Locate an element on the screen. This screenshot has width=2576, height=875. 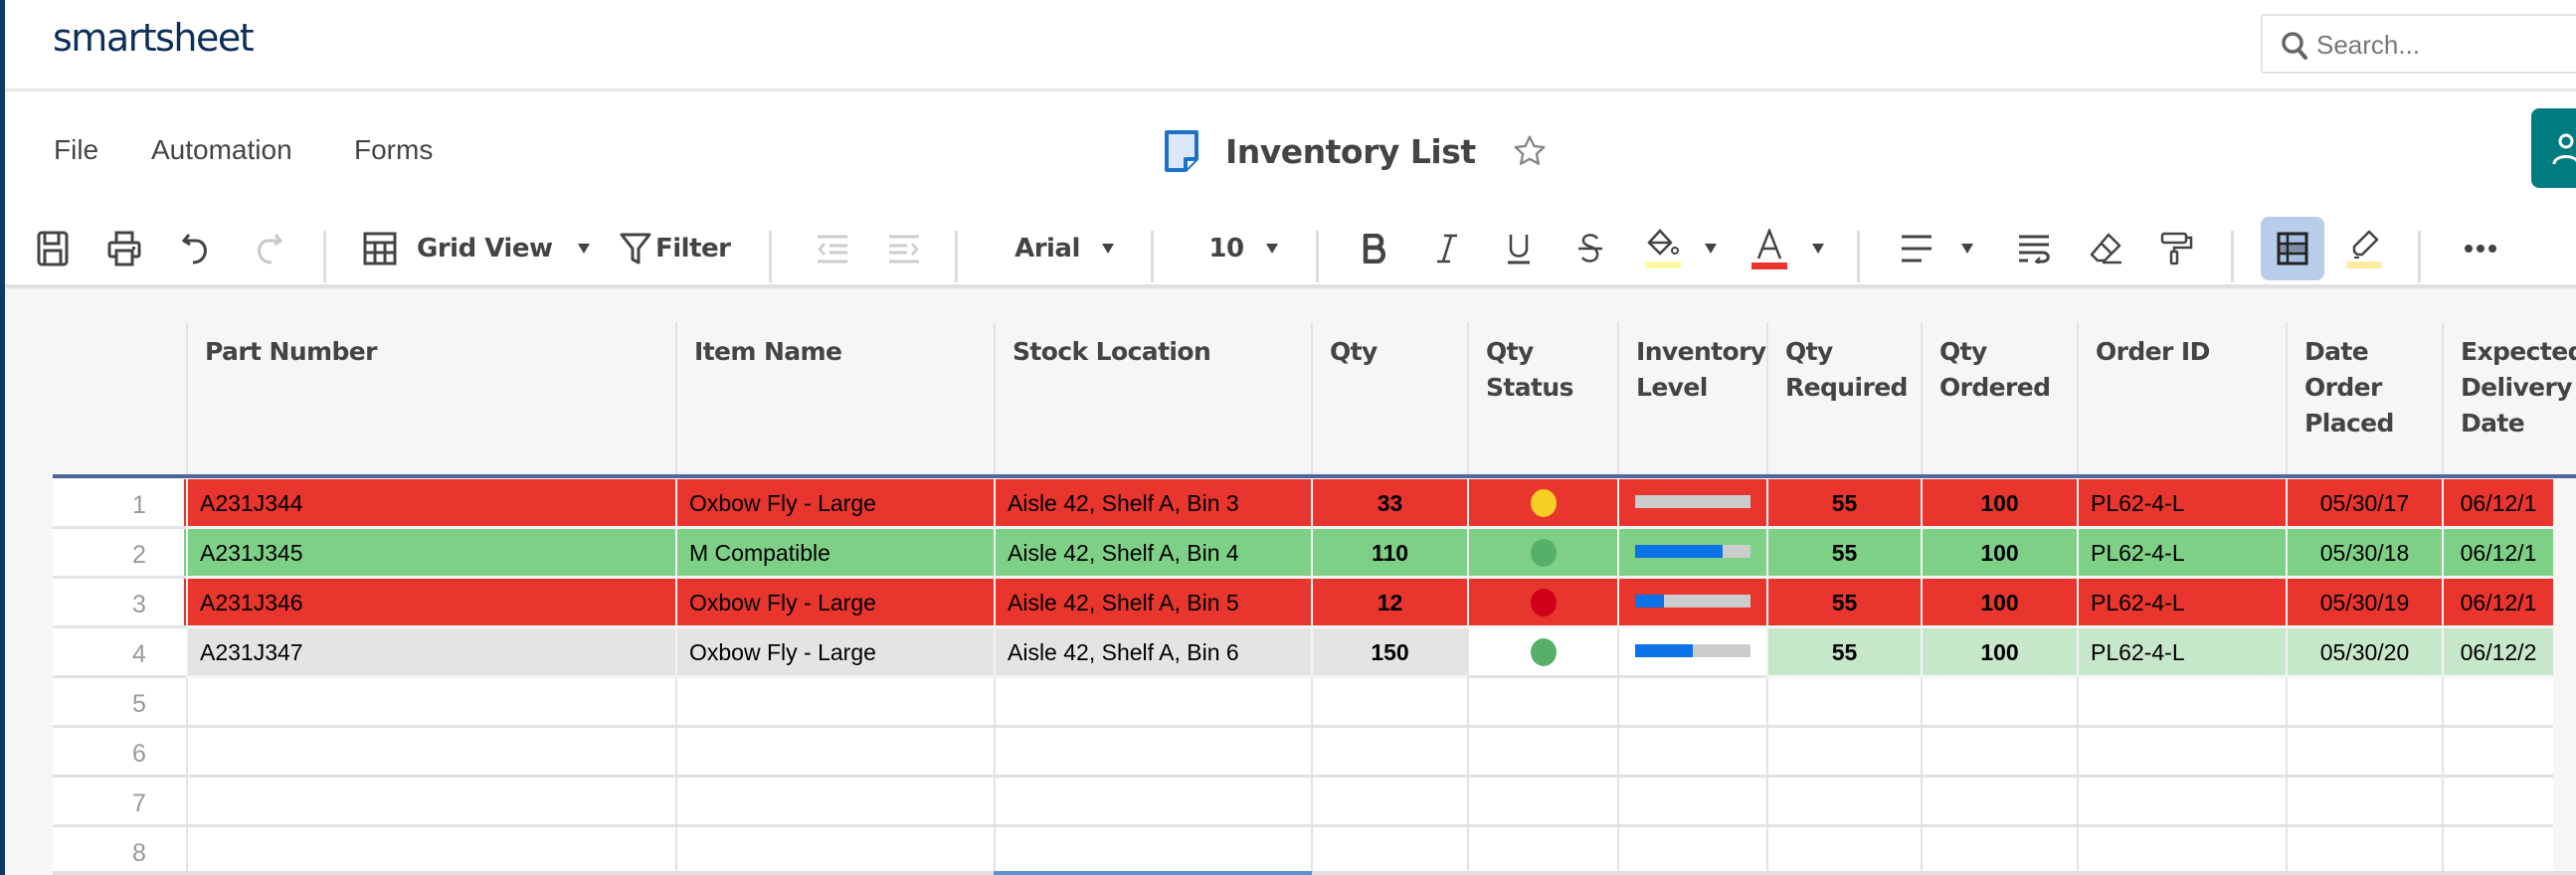
cell-part-number: A231J347 is located at coordinates (430, 653).